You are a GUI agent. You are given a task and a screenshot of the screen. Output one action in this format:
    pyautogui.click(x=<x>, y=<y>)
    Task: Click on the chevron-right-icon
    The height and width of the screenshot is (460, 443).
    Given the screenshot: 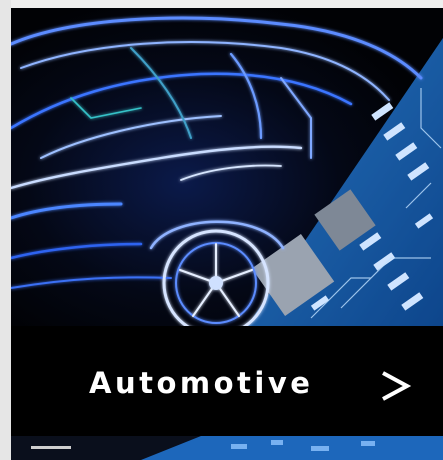 What is the action you would take?
    pyautogui.click(x=397, y=386)
    